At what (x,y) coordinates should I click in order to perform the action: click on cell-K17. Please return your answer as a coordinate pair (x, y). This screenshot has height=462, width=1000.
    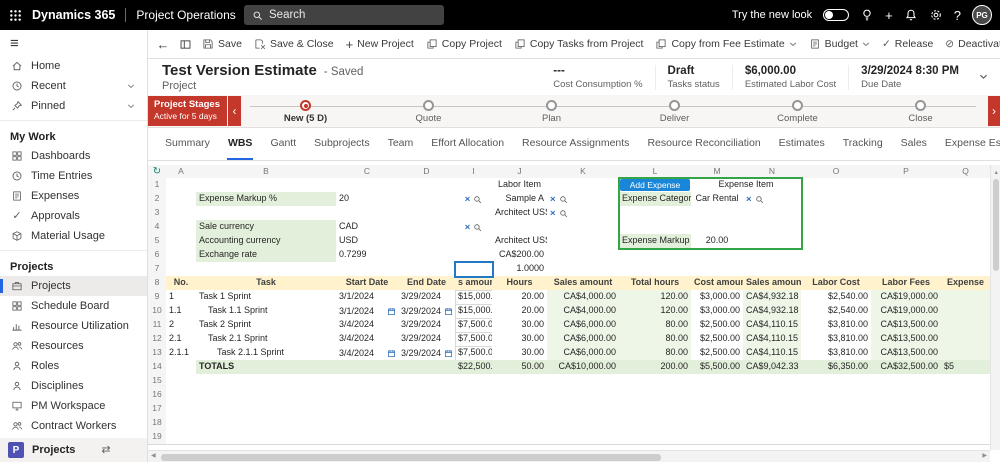
    Looking at the image, I should click on (583, 409).